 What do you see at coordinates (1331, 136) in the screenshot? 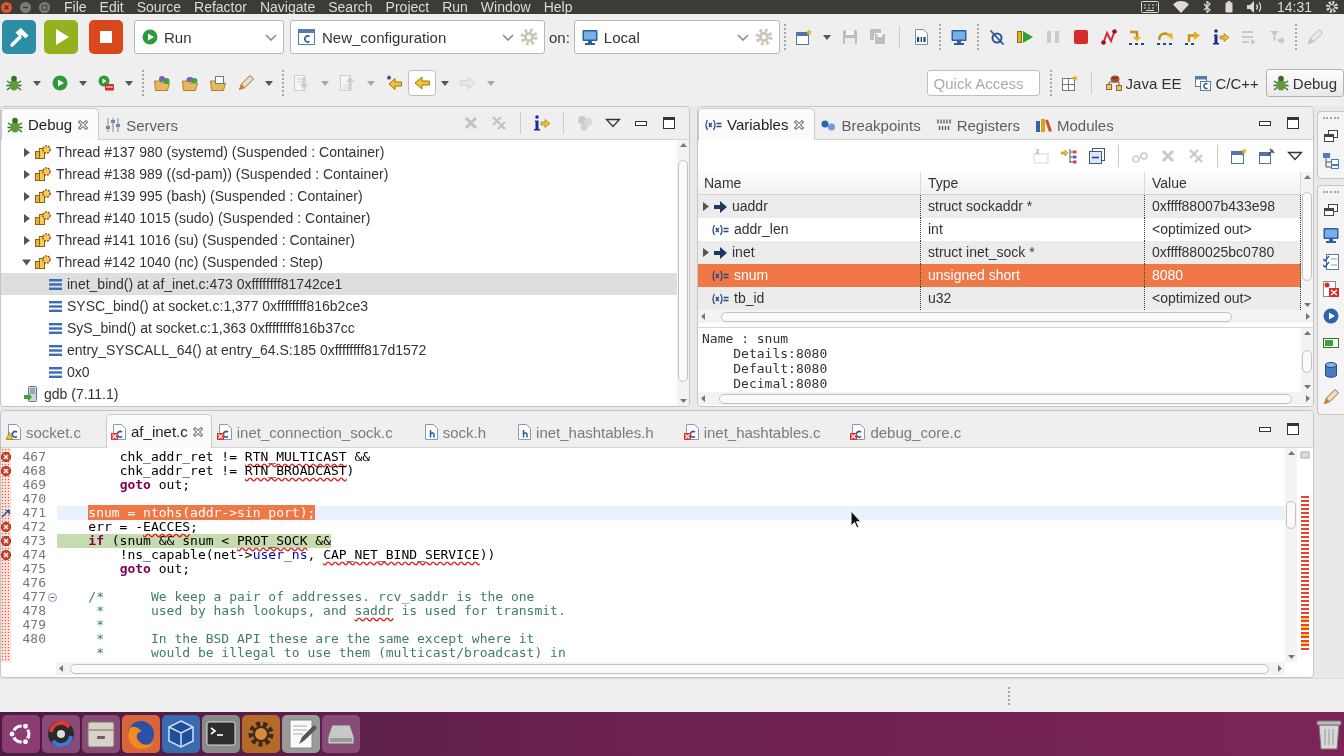
I see `restore-icon` at bounding box center [1331, 136].